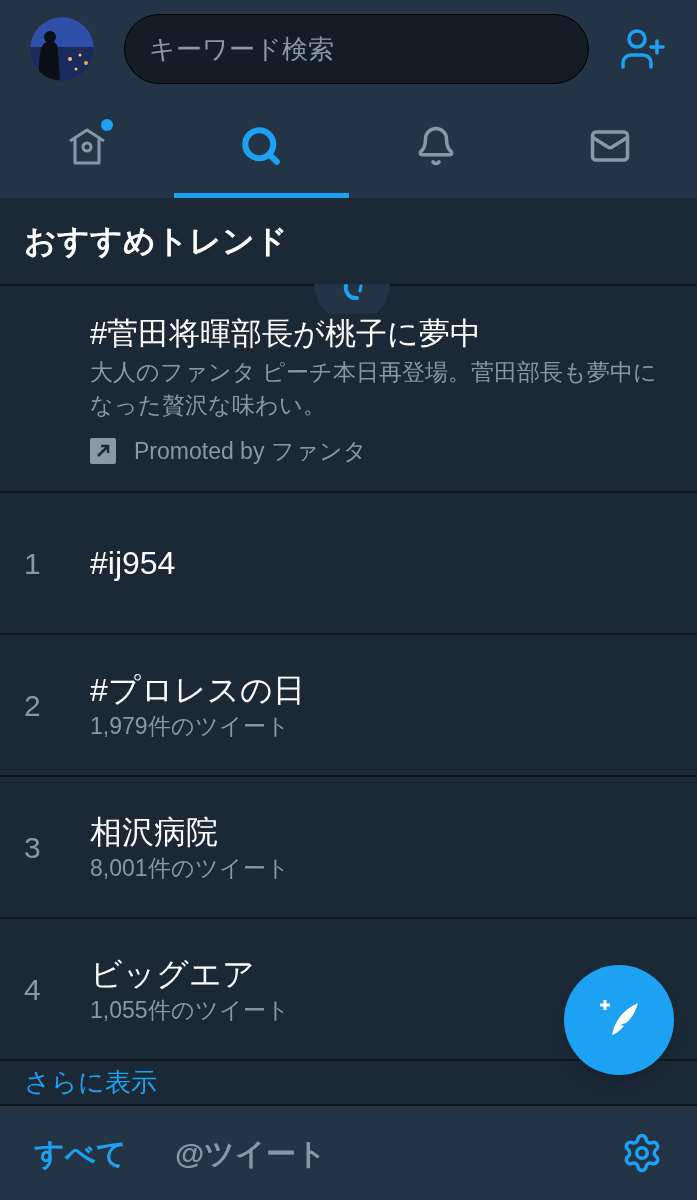 The width and height of the screenshot is (697, 1200). Describe the element at coordinates (173, 974) in the screenshot. I see `trend-name: ビッグエア` at that location.